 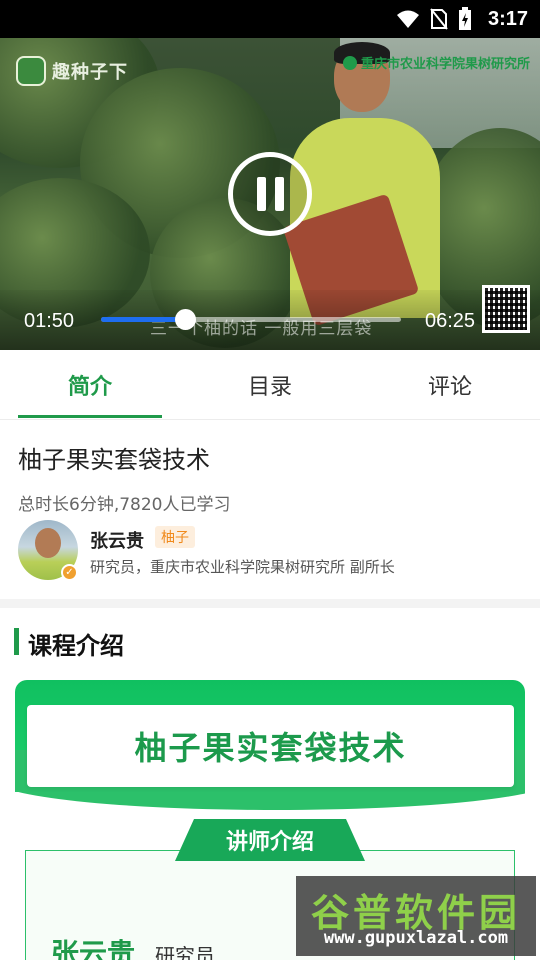 I want to click on watermark-url: www.gupuxlazal.com, so click(x=416, y=938).